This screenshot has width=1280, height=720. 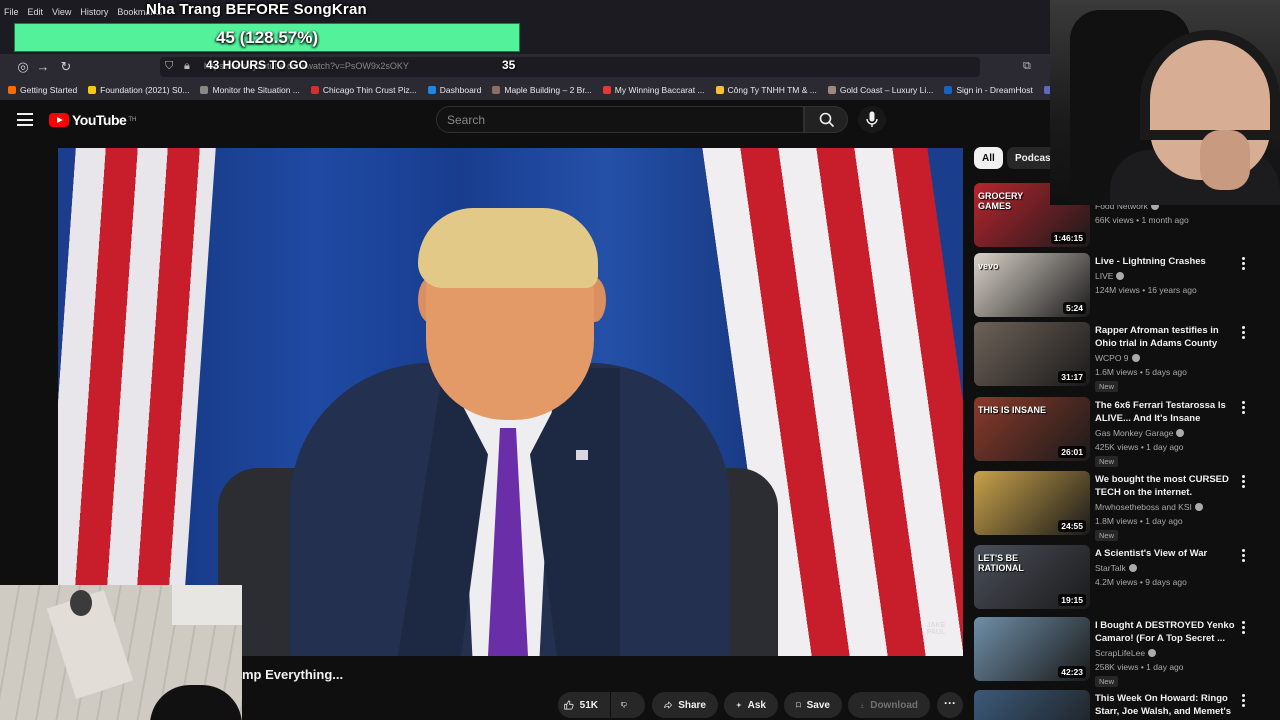 I want to click on channel-name-text: StarTalk, so click(x=1110, y=568).